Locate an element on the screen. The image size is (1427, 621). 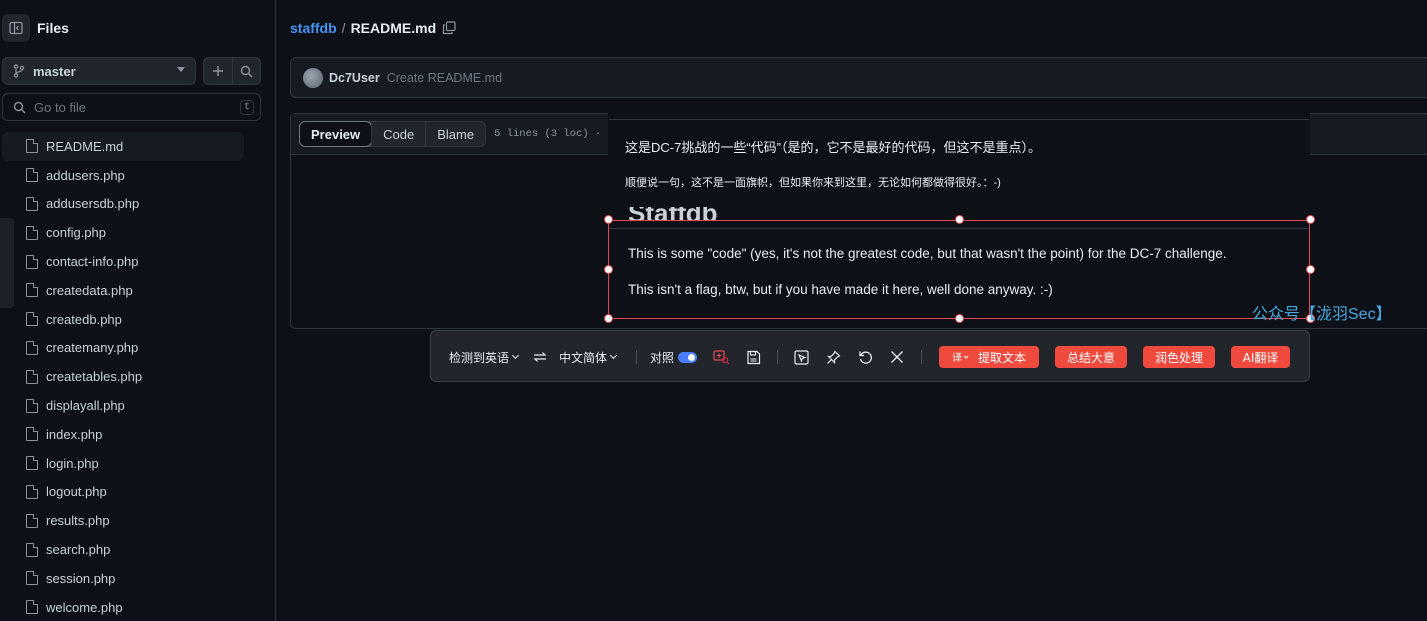
cursor-select-icon is located at coordinates (801, 357).